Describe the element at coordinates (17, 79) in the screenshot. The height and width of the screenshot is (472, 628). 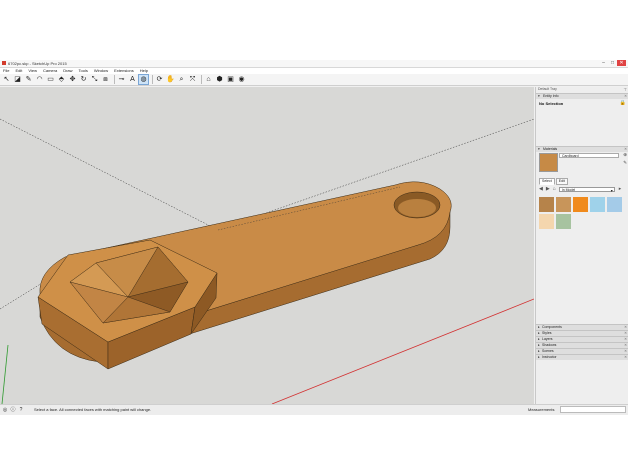
I see `eraser-icon: ◪` at that location.